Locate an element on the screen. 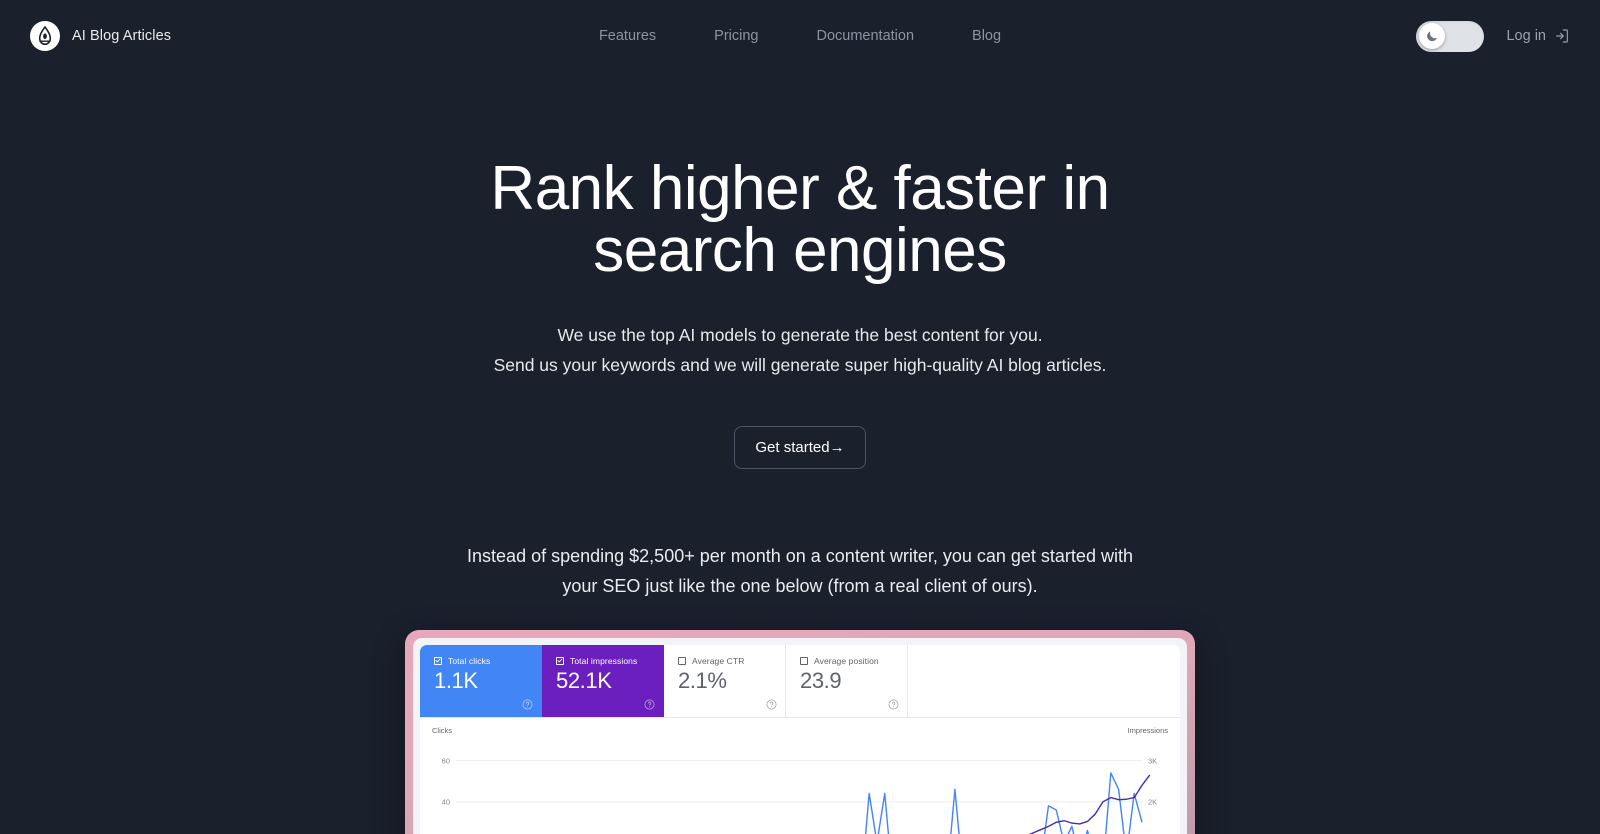 This screenshot has width=1600, height=834. nav-link-features: Features is located at coordinates (627, 36).